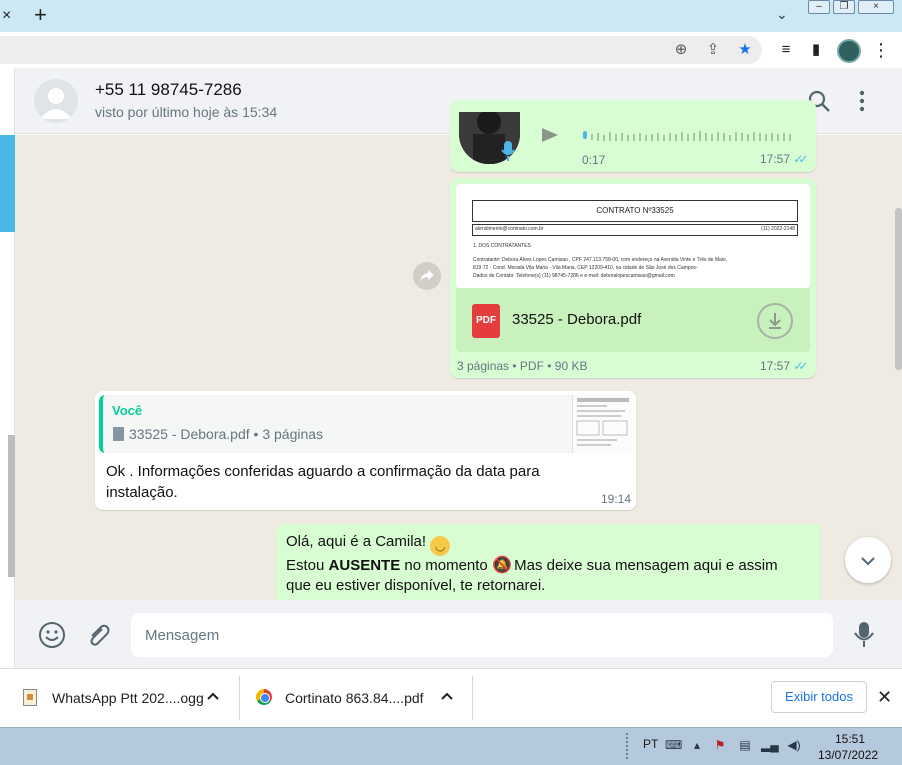 Image resolution: width=902 pixels, height=765 pixels. I want to click on language-indicator: PT, so click(650, 744).